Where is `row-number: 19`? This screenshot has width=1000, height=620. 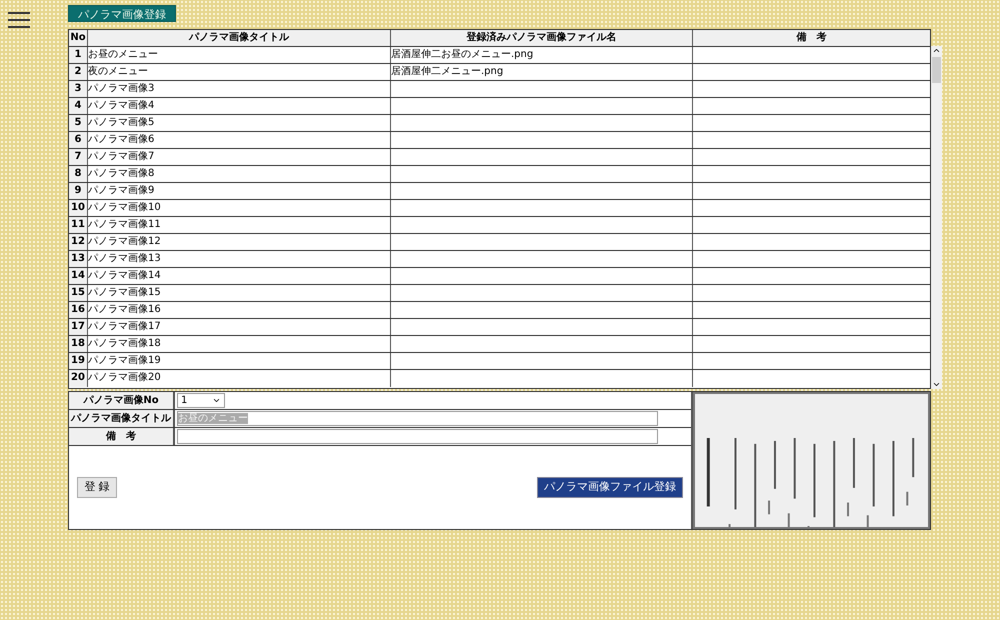 row-number: 19 is located at coordinates (78, 361).